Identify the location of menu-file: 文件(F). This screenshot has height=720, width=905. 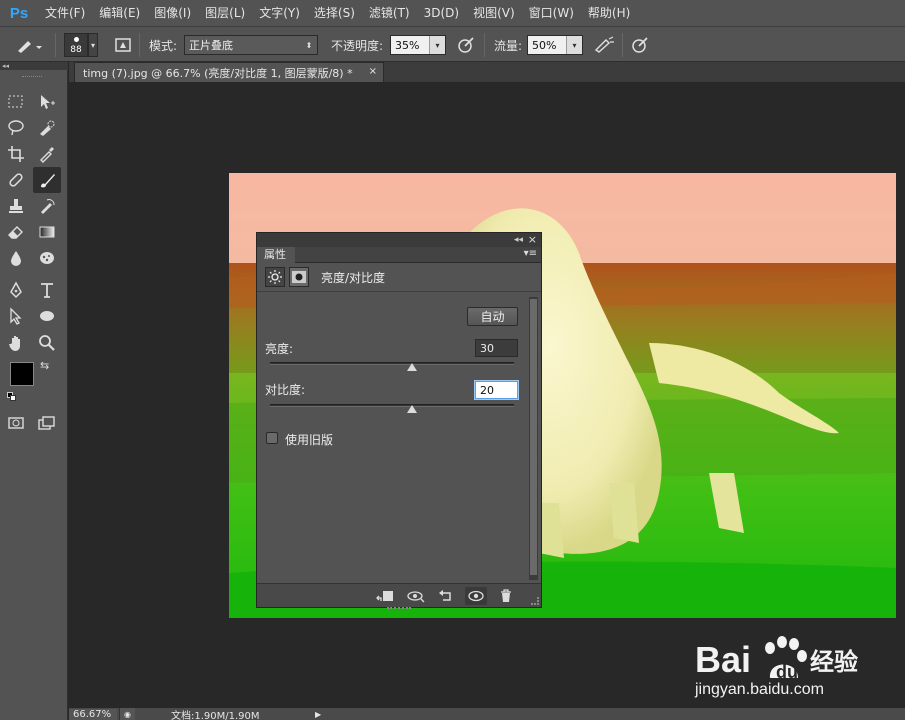
(65, 13).